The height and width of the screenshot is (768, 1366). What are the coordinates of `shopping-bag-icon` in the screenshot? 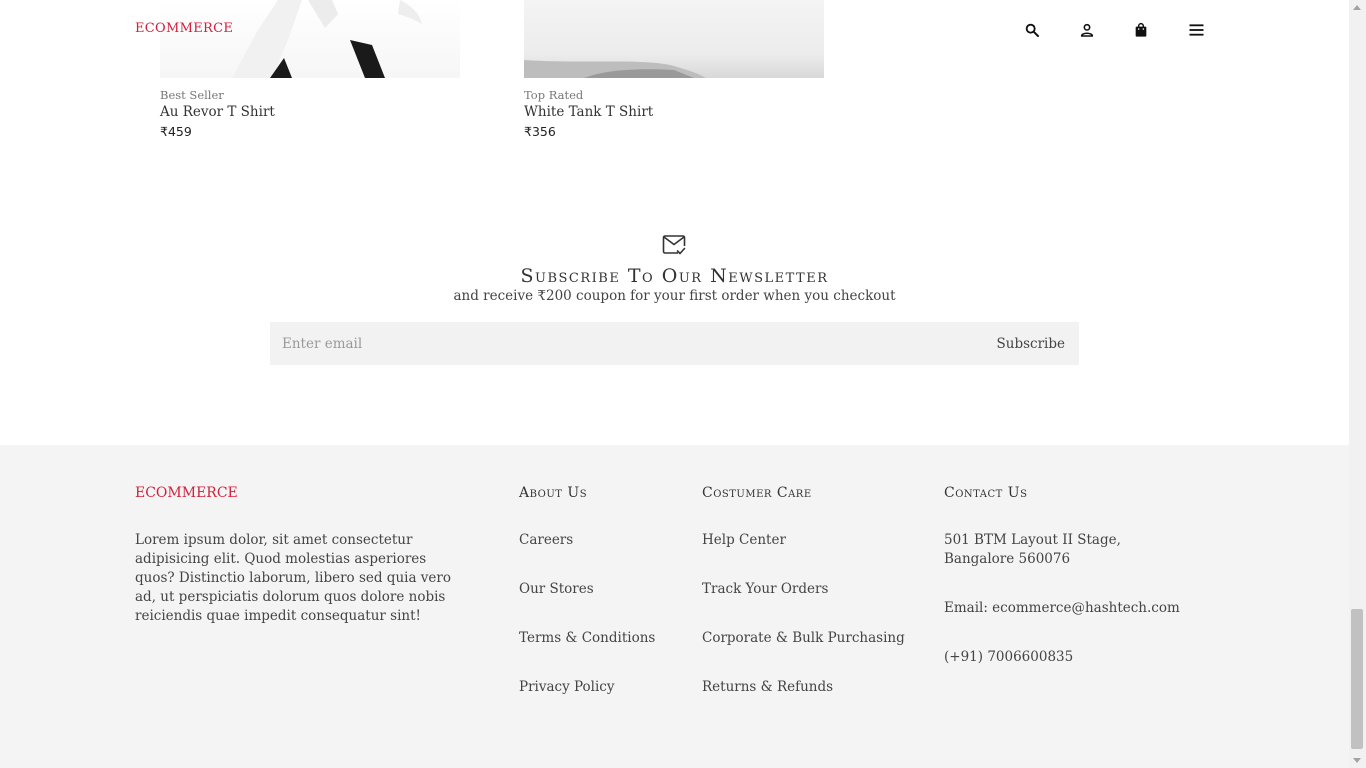 It's located at (1141, 30).